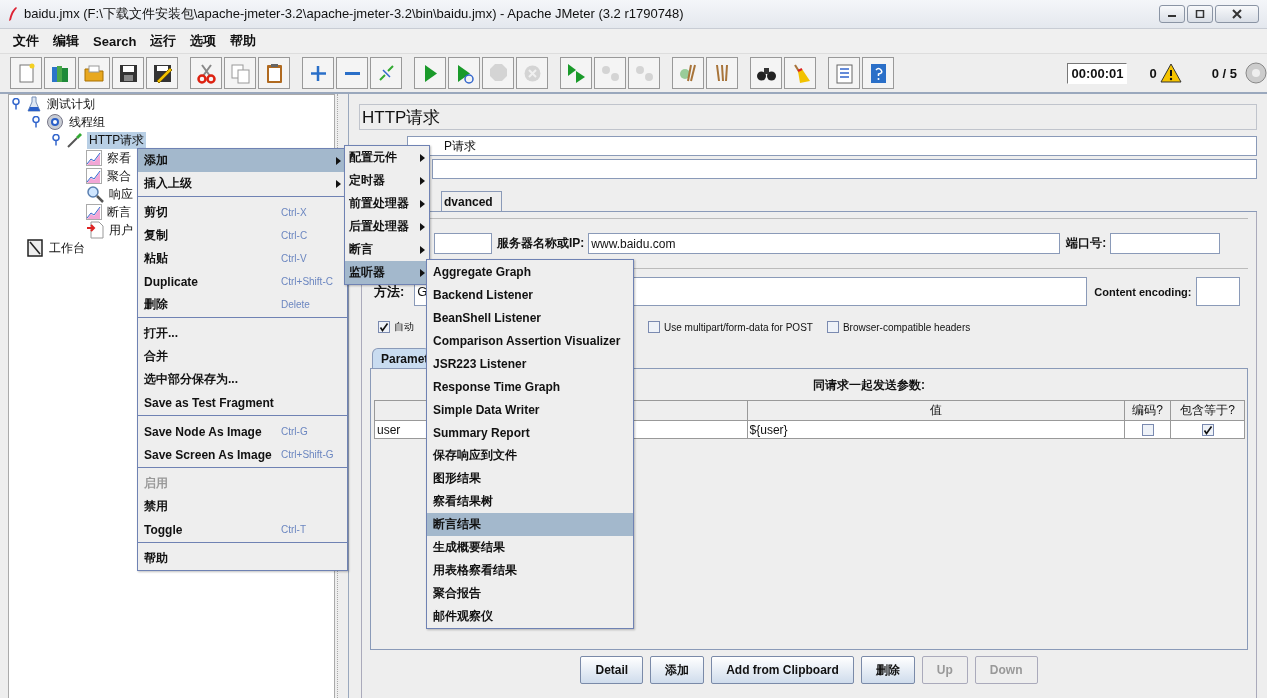  I want to click on protocol-field, so click(463, 243).